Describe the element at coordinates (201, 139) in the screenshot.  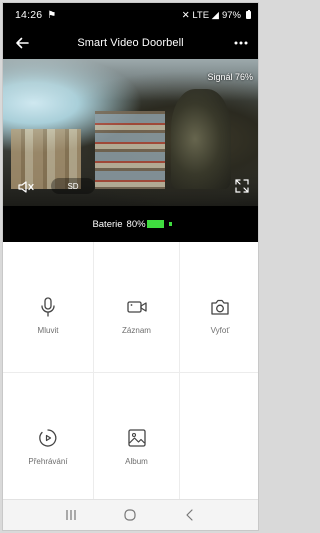
I see `video-door` at that location.